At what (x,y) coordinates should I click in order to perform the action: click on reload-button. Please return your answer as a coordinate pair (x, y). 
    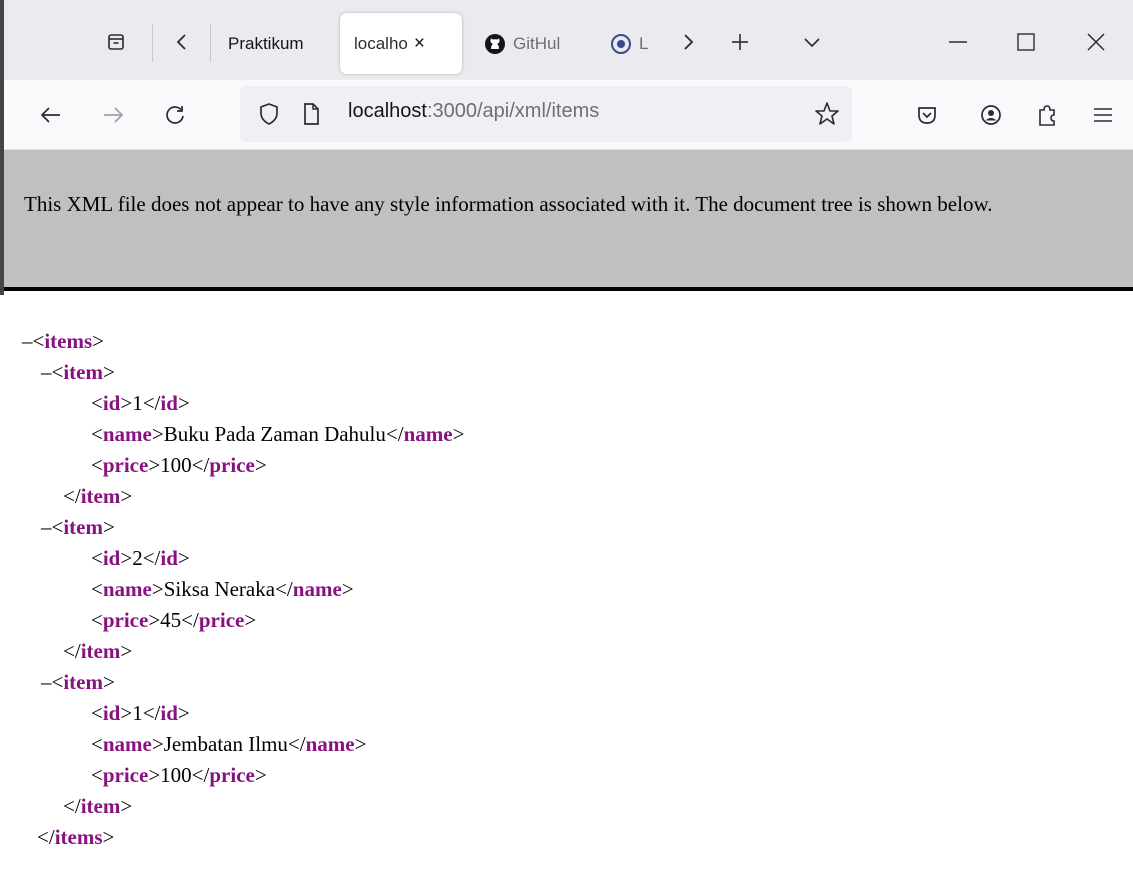
    Looking at the image, I should click on (175, 115).